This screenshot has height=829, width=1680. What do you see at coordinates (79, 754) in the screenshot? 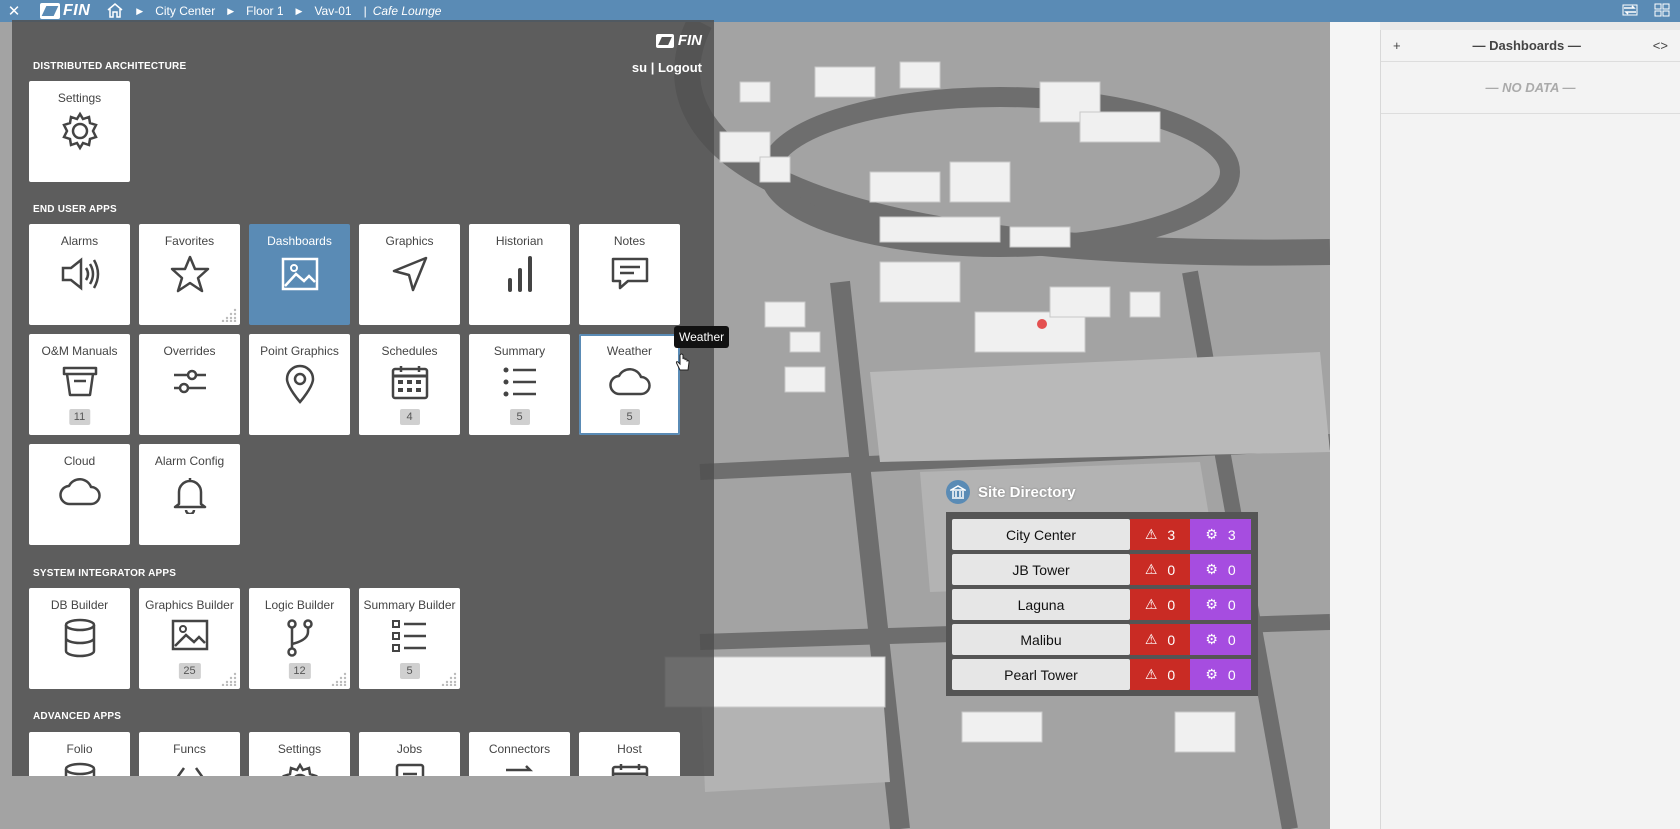
I see `app-tile-folio: Folio` at bounding box center [79, 754].